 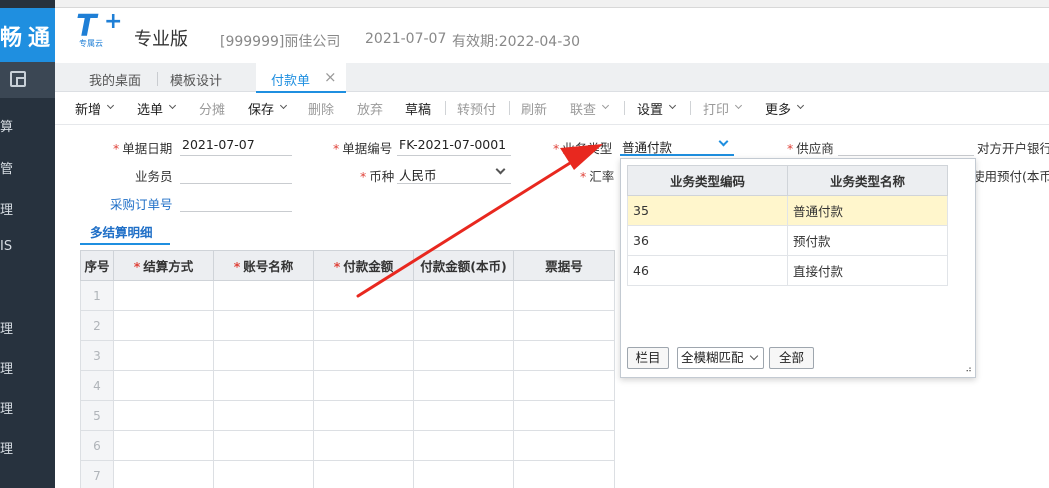 I want to click on grid-header-row: 序号 * 结算方式 * 账号名称 * 付款金额 付款金额(本币) 票据号, so click(x=347, y=265).